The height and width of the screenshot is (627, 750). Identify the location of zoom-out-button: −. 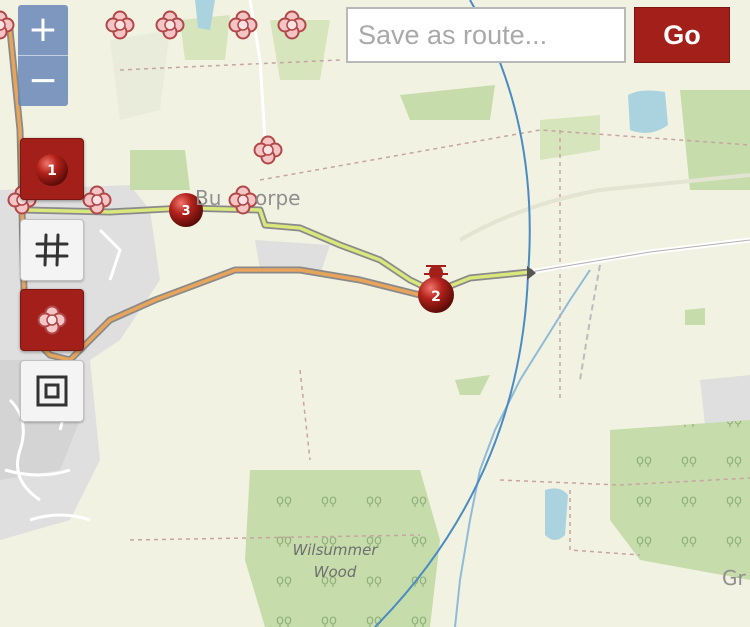
(43, 81).